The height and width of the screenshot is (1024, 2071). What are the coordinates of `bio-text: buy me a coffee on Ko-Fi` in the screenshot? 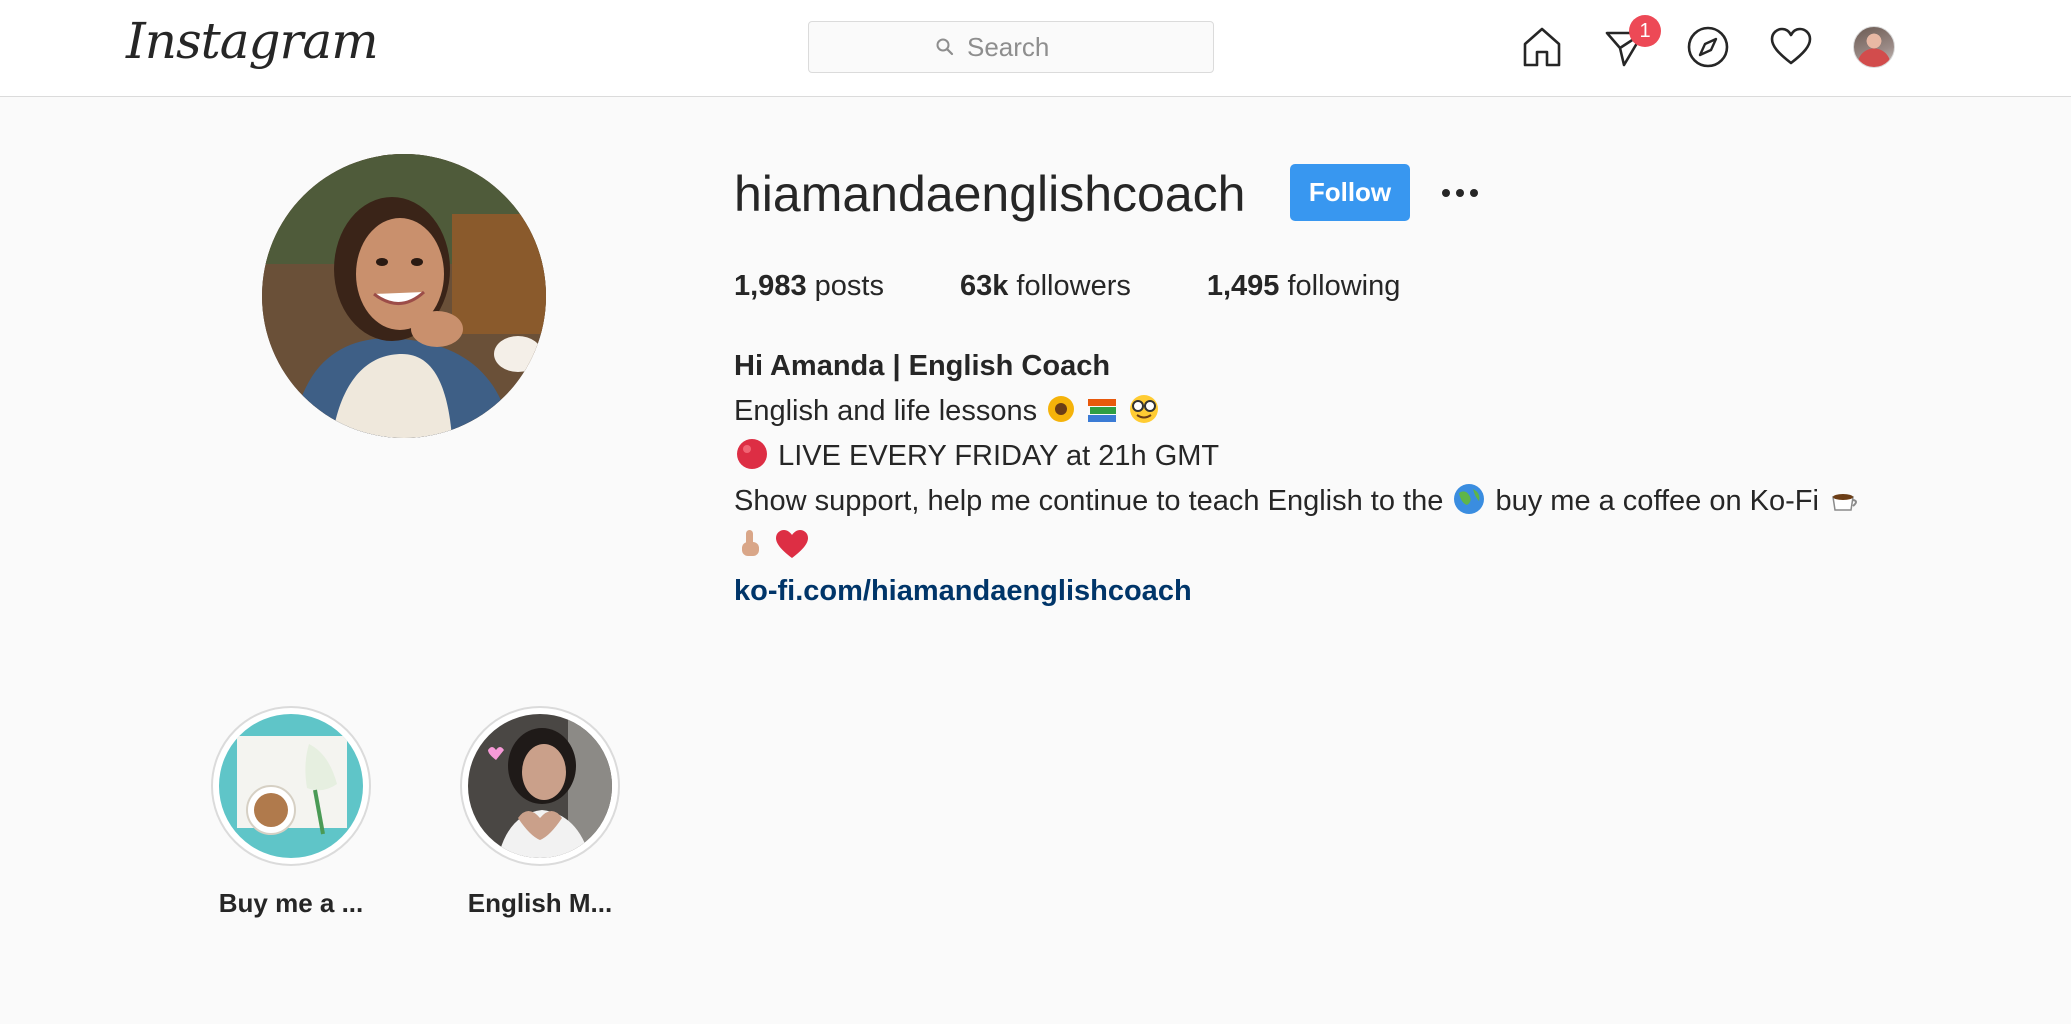 It's located at (1657, 501).